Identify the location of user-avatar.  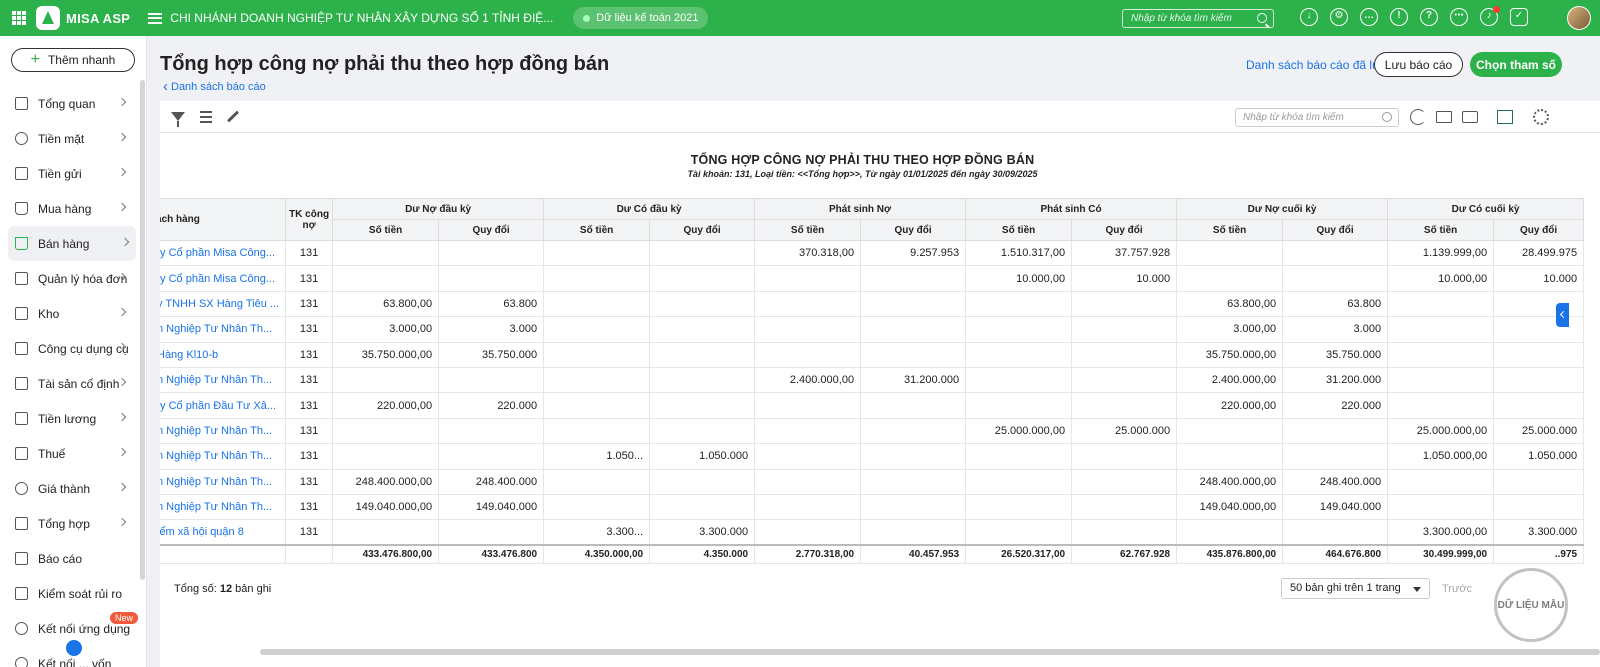
(1579, 18).